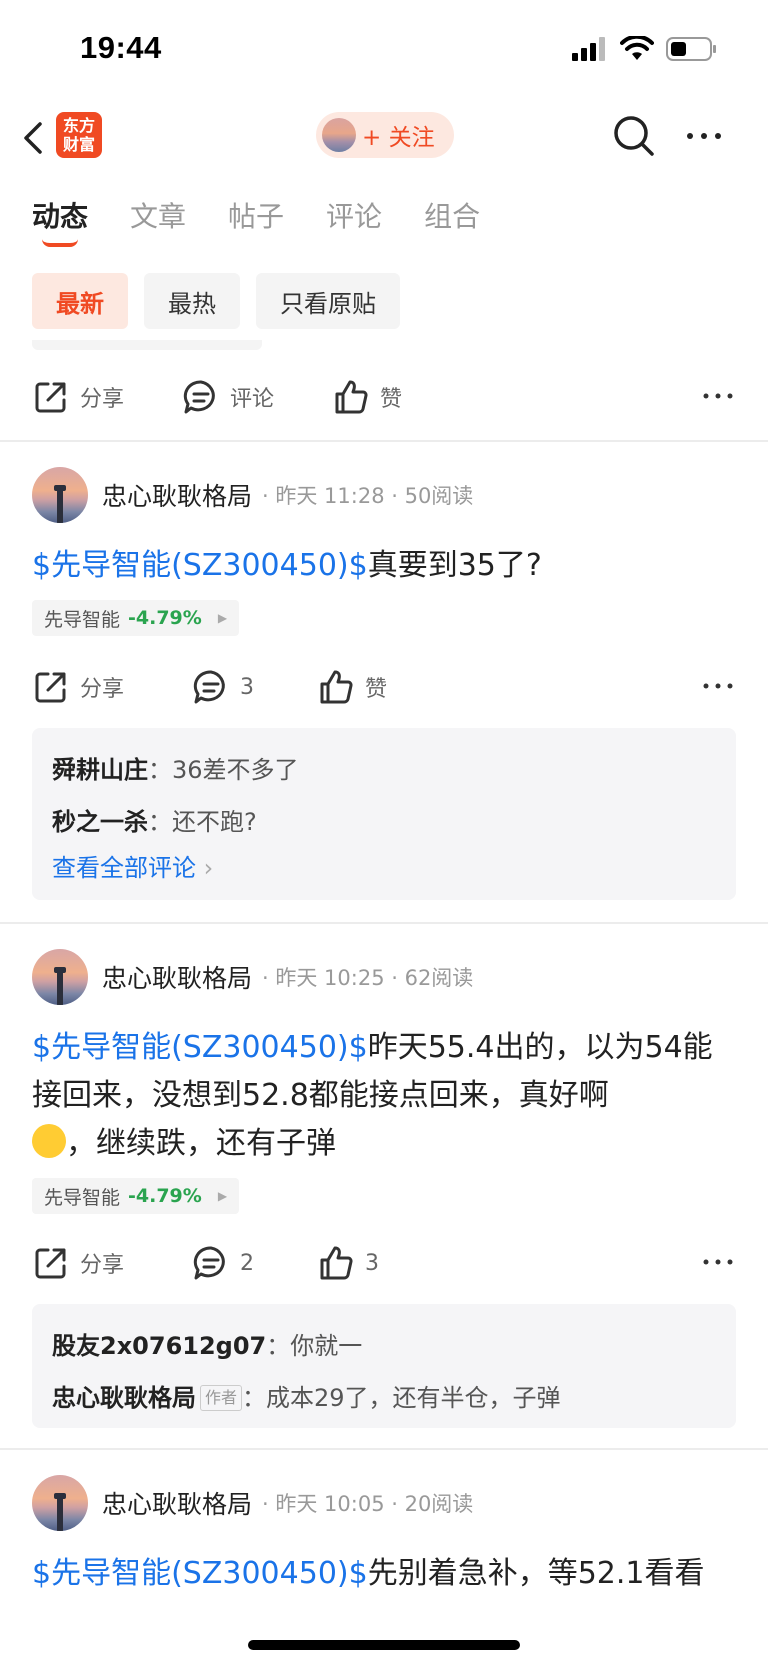  What do you see at coordinates (247, 1263) in the screenshot?
I see `comment-count: 2` at bounding box center [247, 1263].